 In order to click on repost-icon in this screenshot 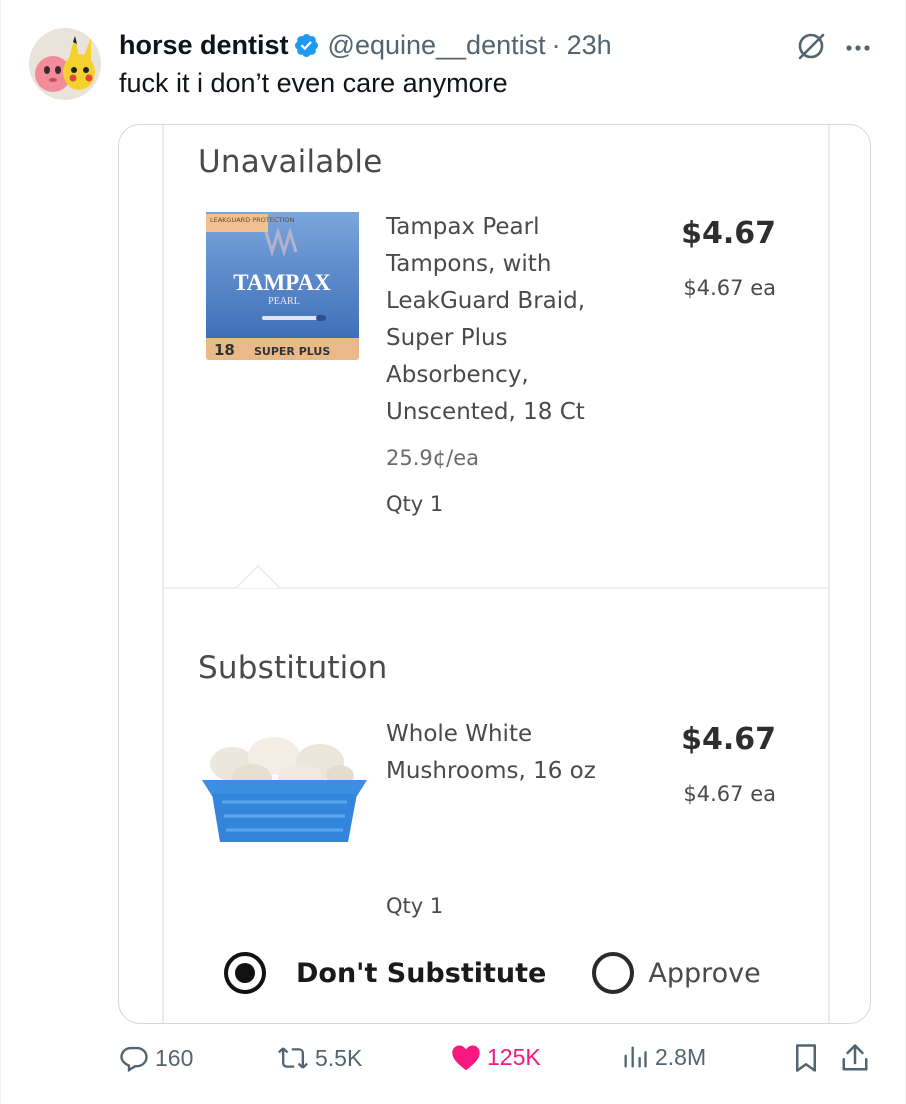, I will do `click(293, 1058)`.